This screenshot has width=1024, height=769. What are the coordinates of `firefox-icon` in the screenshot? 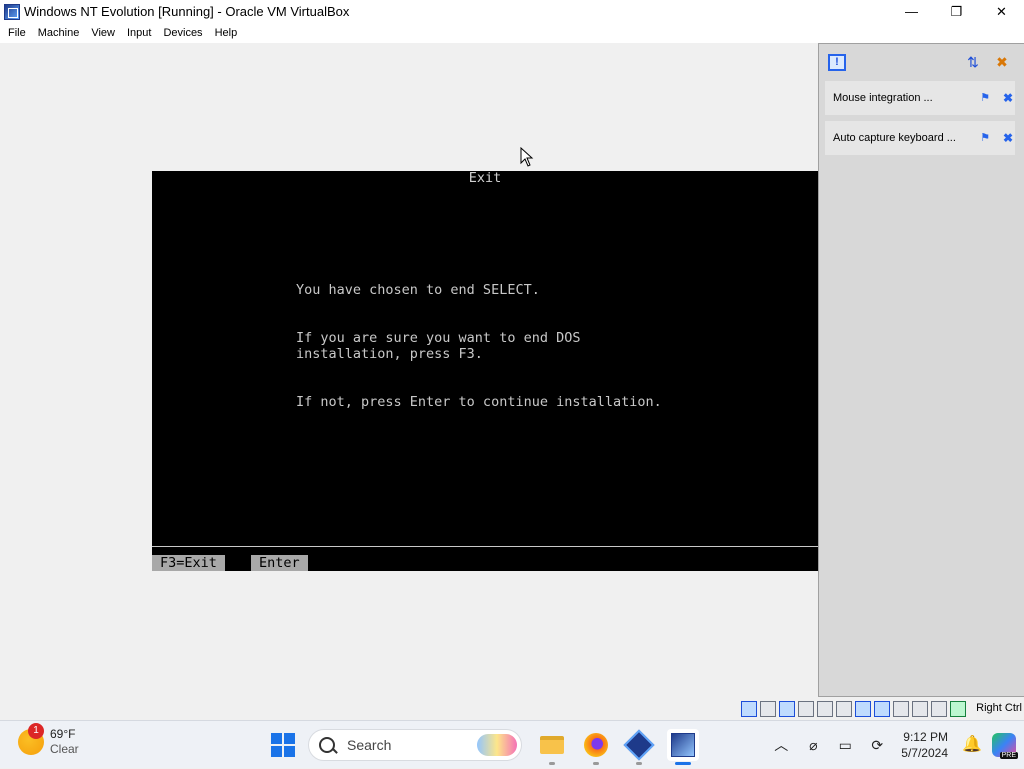 It's located at (596, 745).